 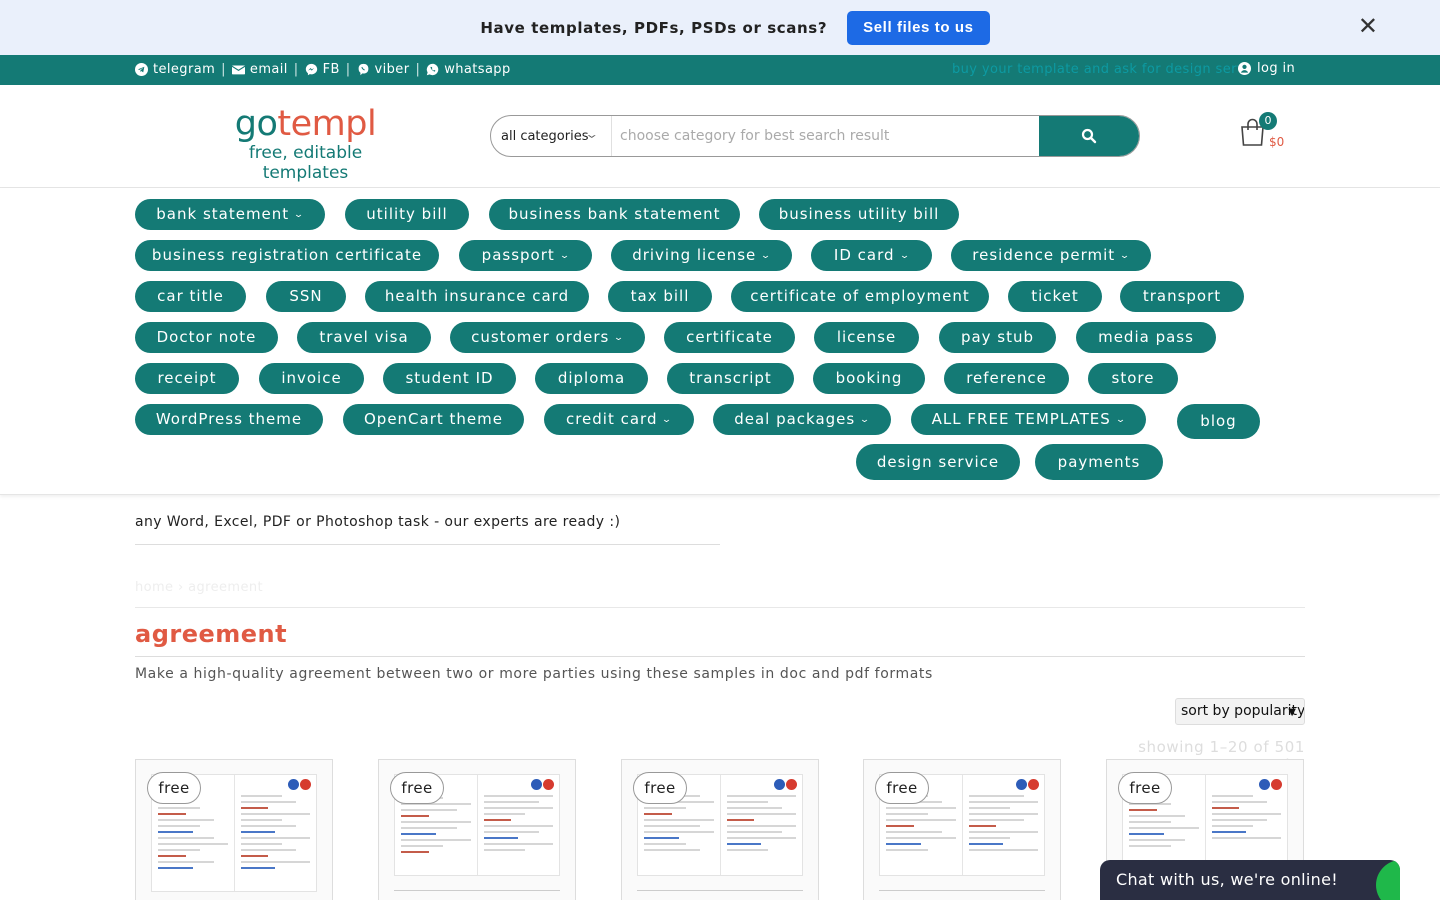 What do you see at coordinates (305, 124) in the screenshot?
I see `logo-wordmark: gotempl` at bounding box center [305, 124].